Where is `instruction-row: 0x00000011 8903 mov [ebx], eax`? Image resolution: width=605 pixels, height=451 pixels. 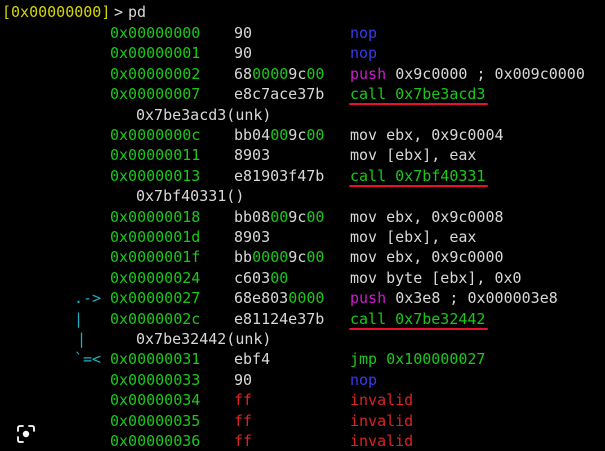
instruction-row: 0x00000011 8903 mov [ebx], eax is located at coordinates (302, 155).